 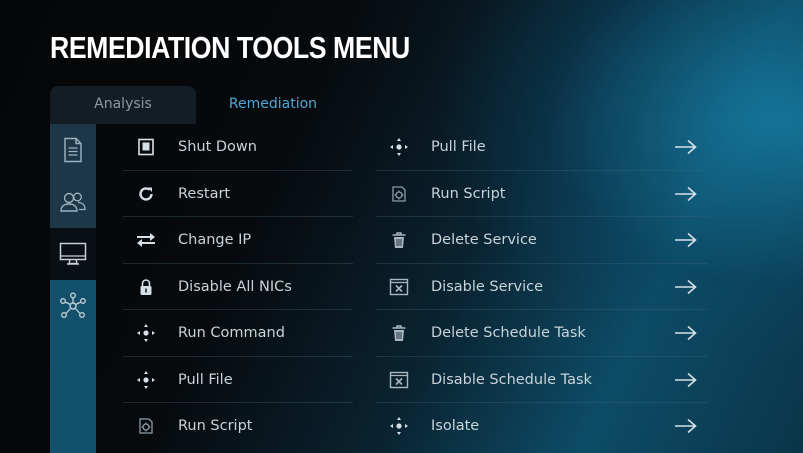 What do you see at coordinates (204, 193) in the screenshot?
I see `action-label: Restart` at bounding box center [204, 193].